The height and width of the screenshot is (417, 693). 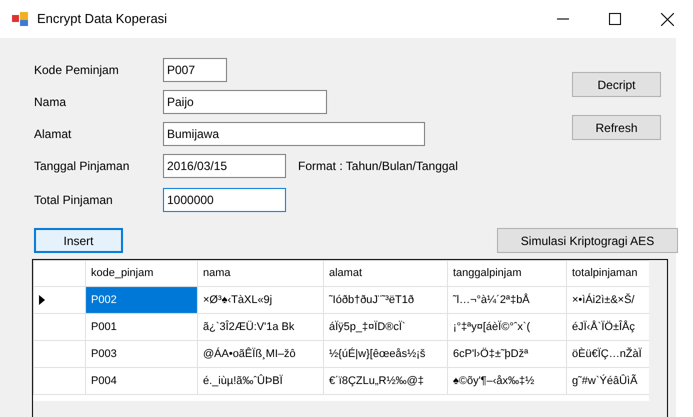 What do you see at coordinates (261, 273) in the screenshot?
I see `column-header: nama` at bounding box center [261, 273].